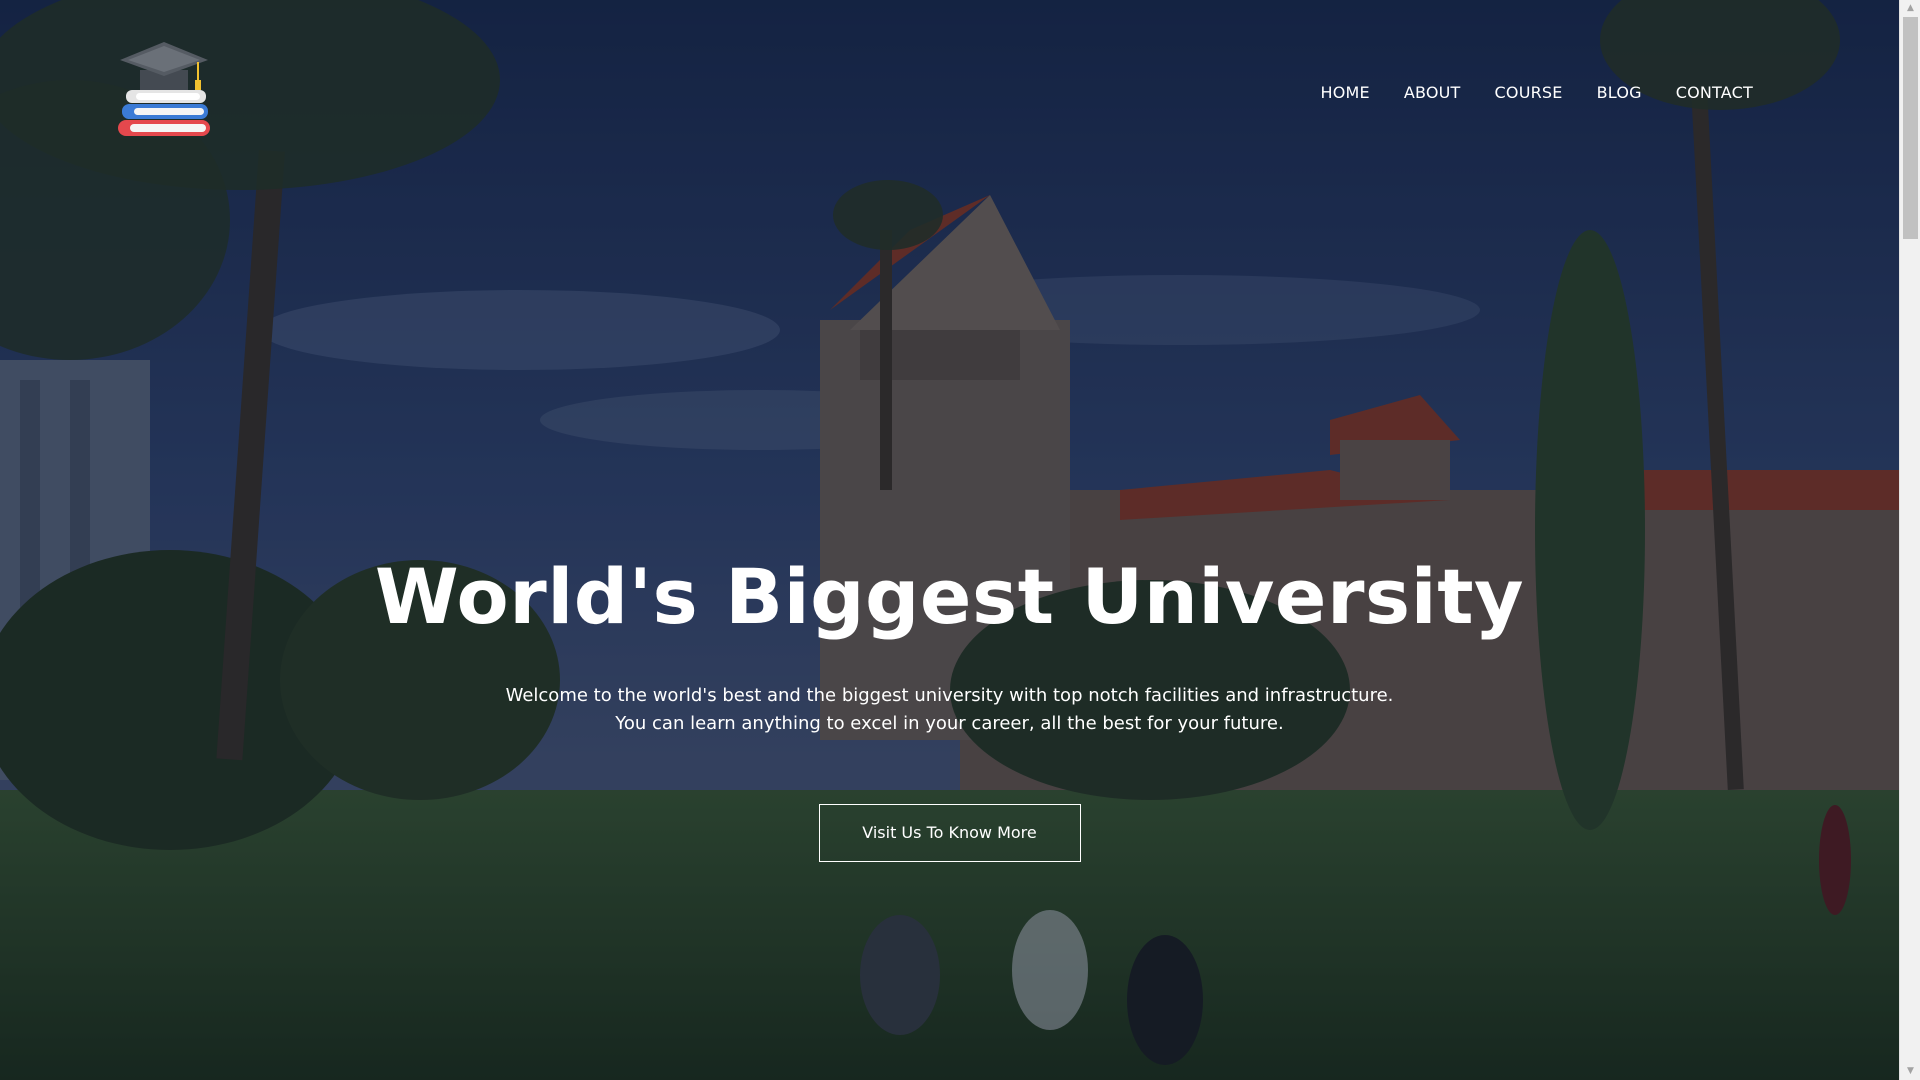 This screenshot has width=1920, height=1080. What do you see at coordinates (1910, 128) in the screenshot?
I see `scrollbar-thumb` at bounding box center [1910, 128].